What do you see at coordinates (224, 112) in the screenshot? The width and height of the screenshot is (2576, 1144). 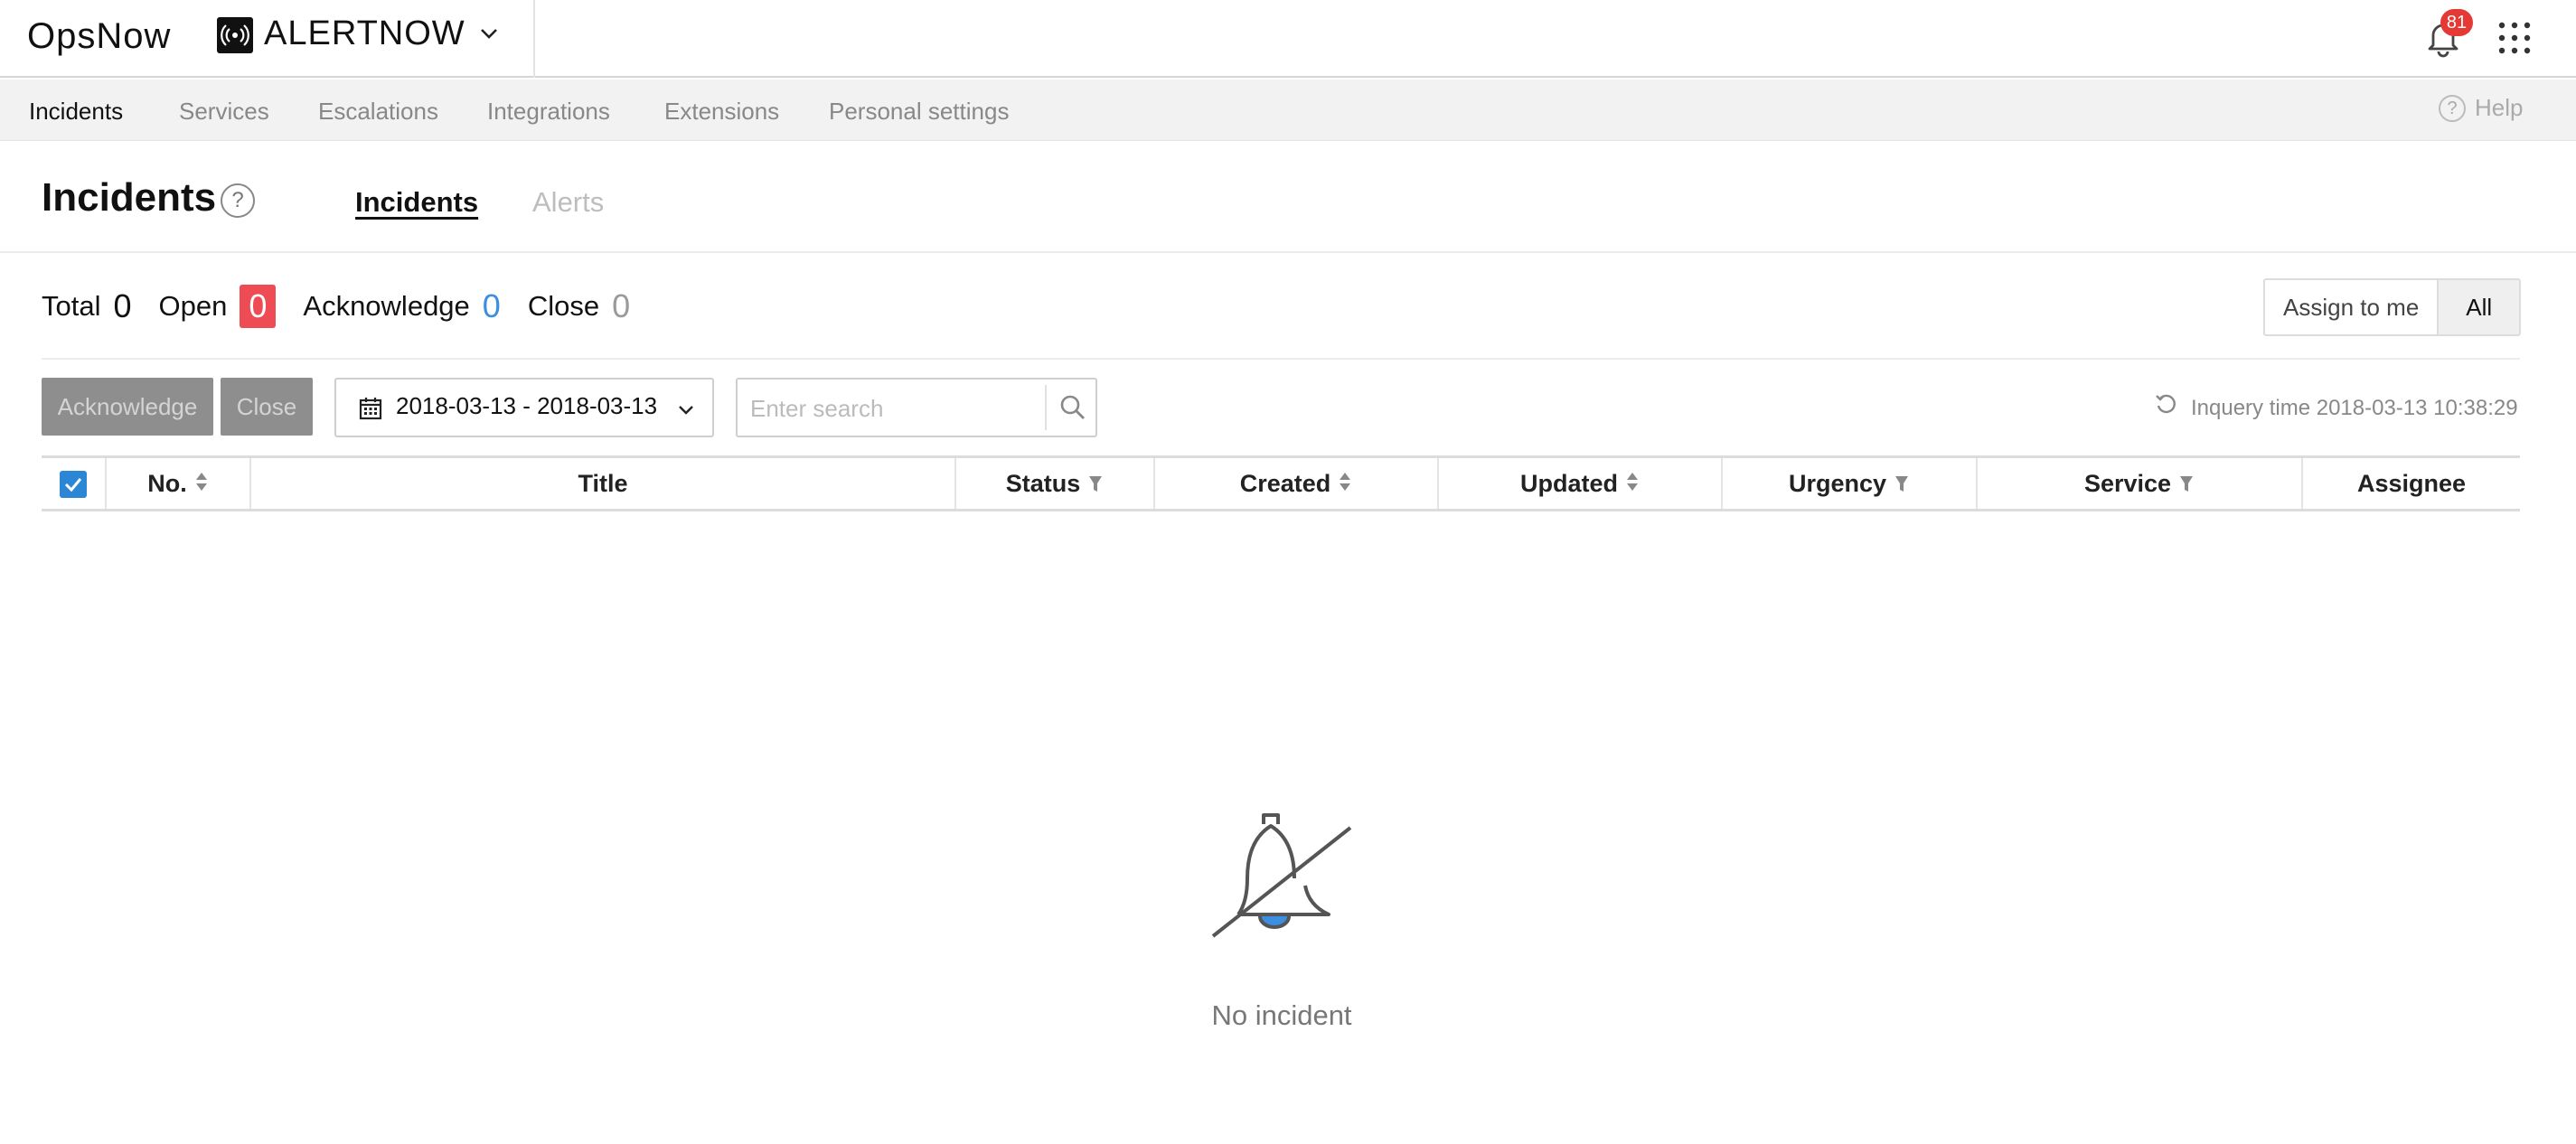 I see `nav-item-services: Services` at bounding box center [224, 112].